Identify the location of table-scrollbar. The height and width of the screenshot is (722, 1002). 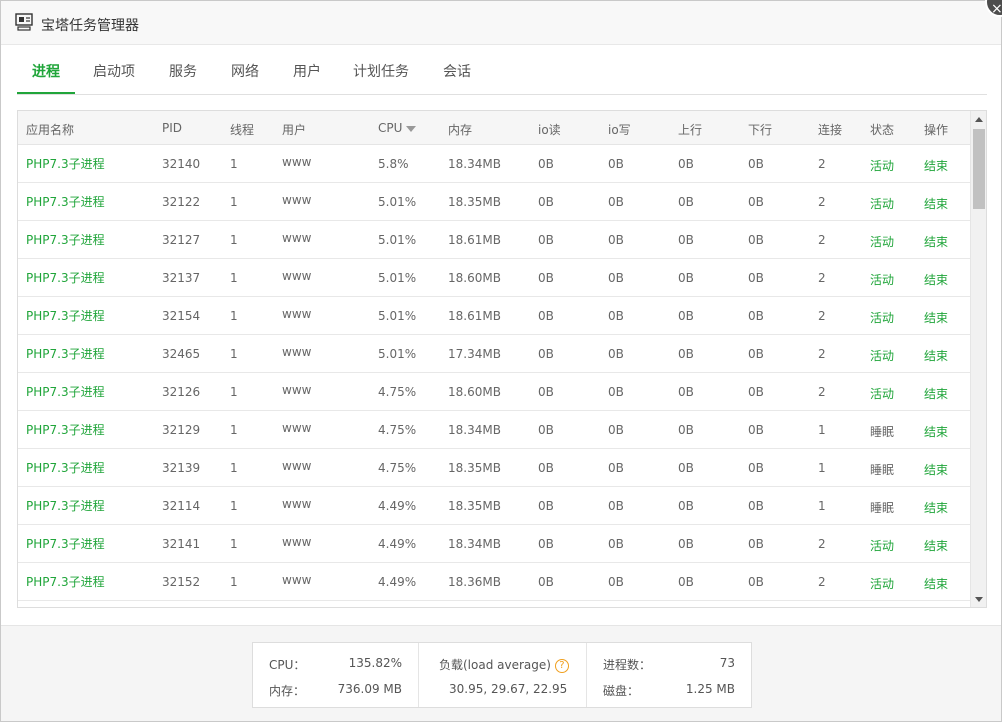
(978, 359).